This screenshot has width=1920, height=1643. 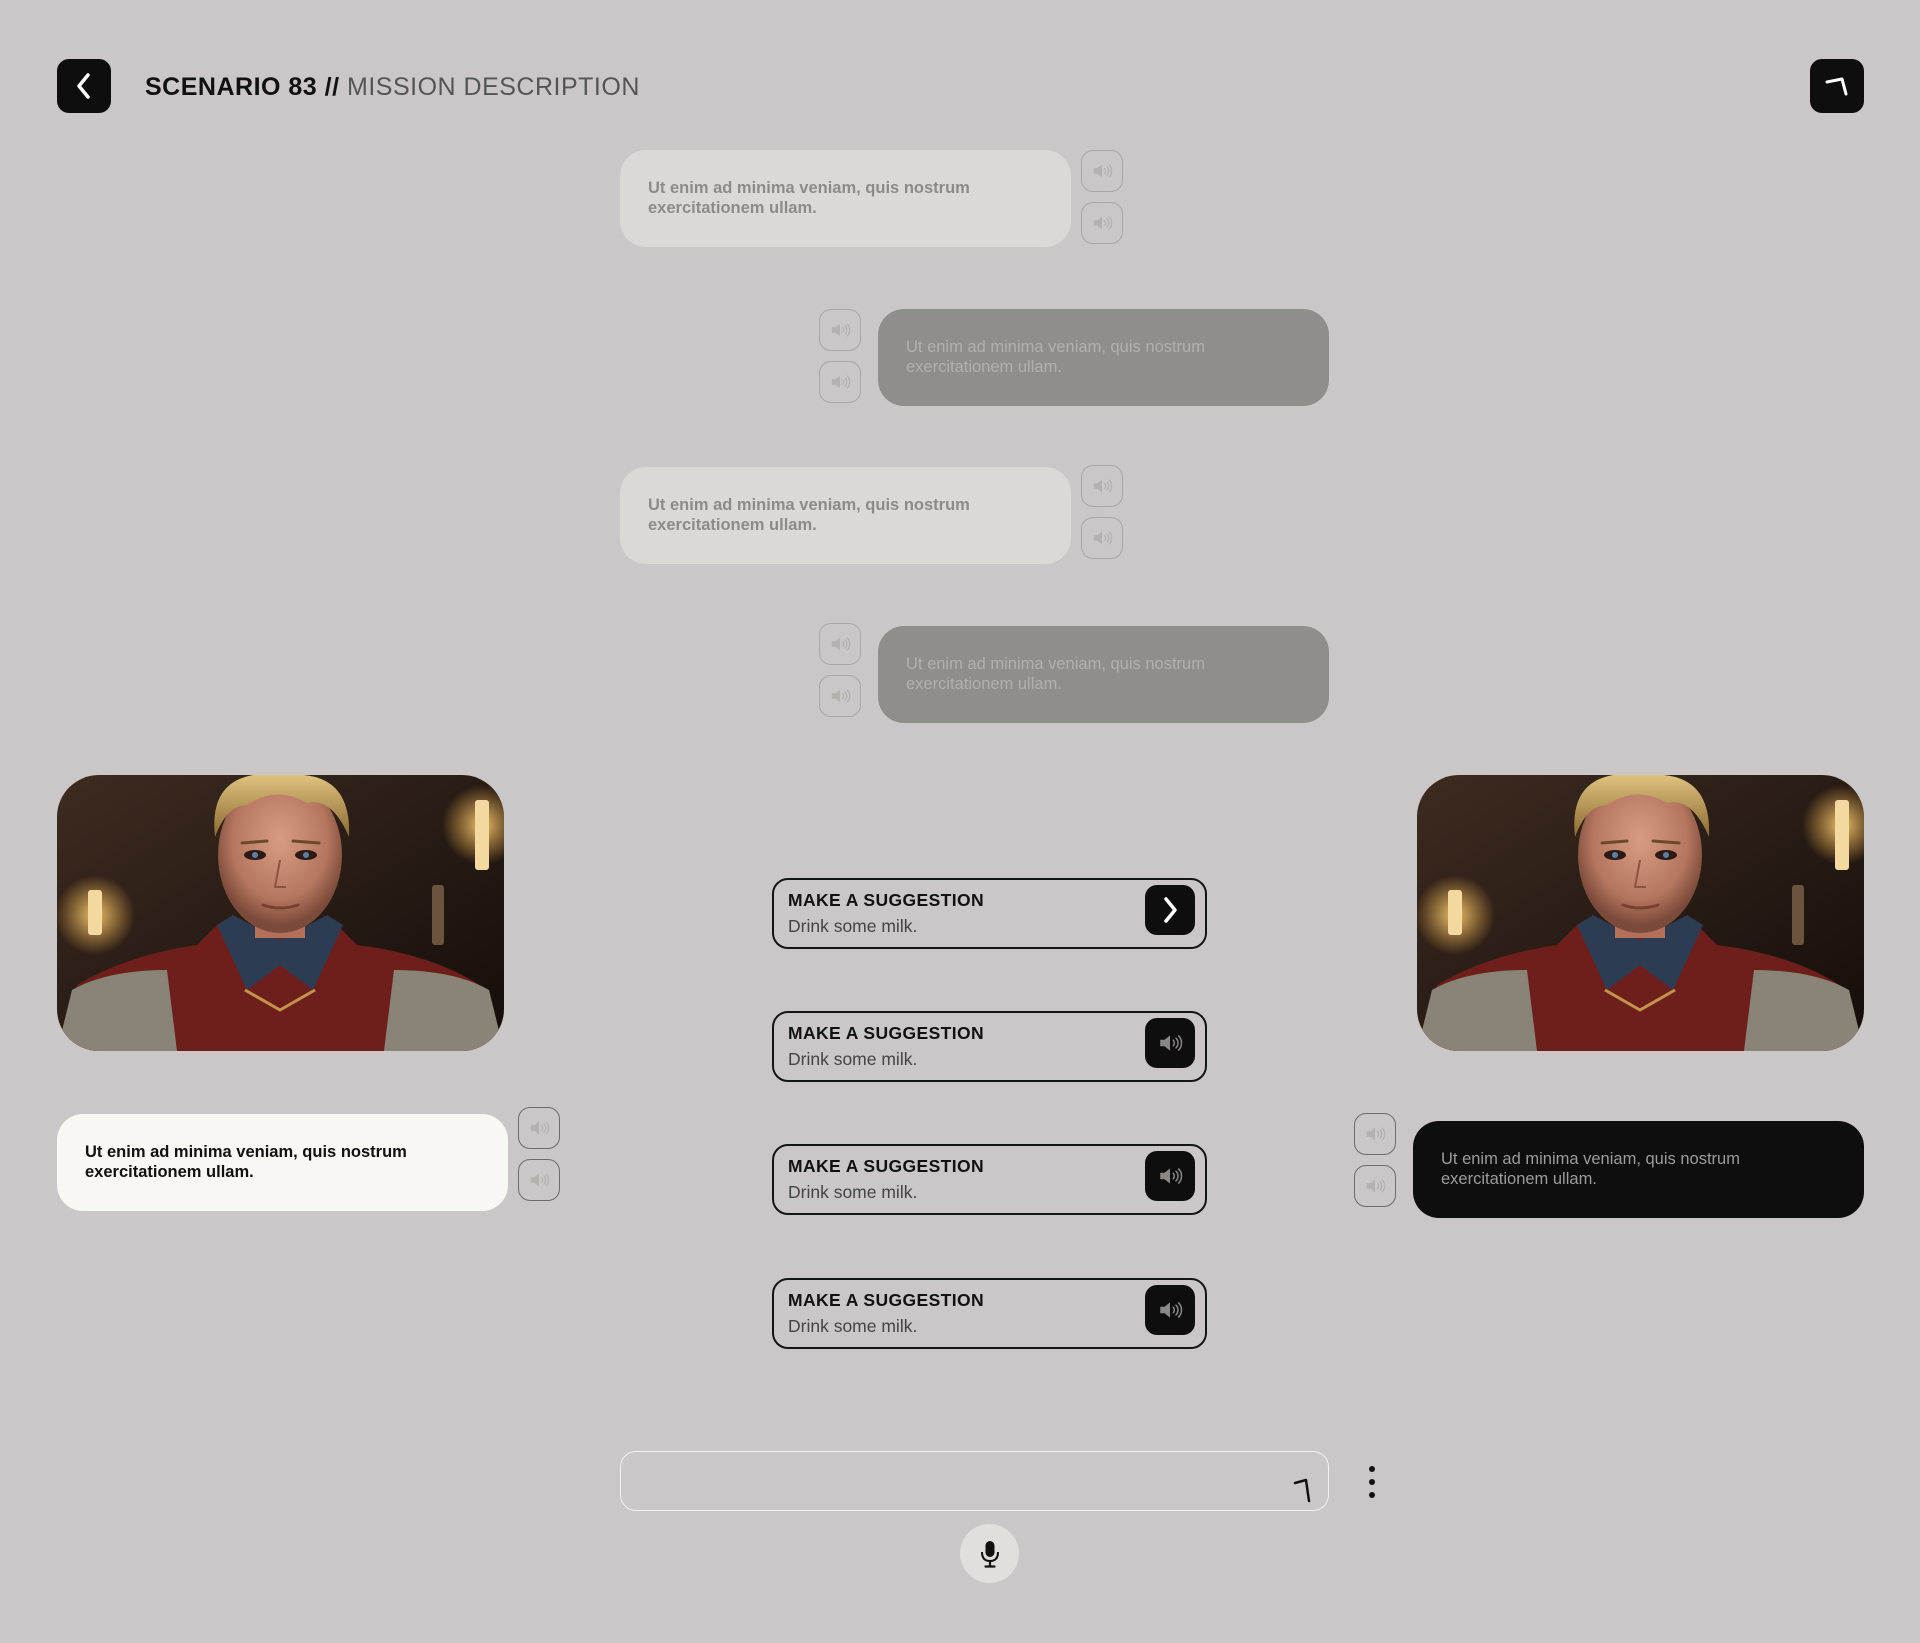 I want to click on left-character-portrait, so click(x=280, y=913).